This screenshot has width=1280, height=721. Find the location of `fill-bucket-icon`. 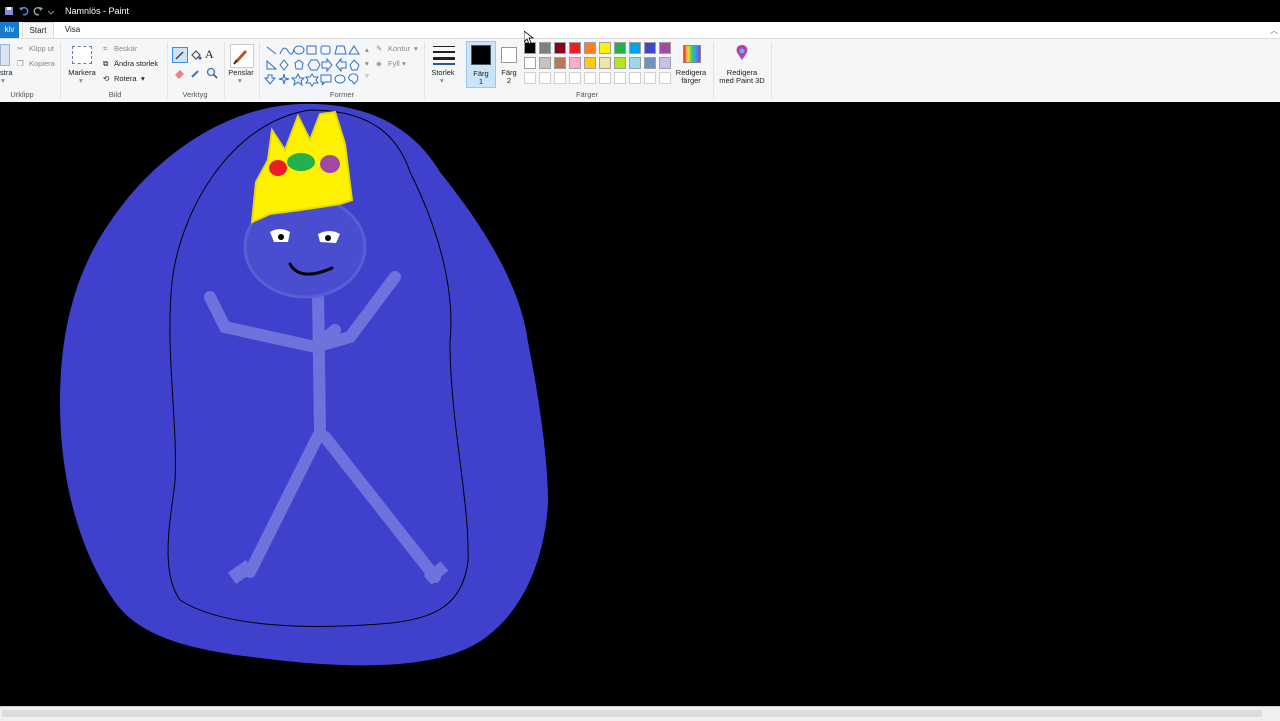

fill-bucket-icon is located at coordinates (196, 55).